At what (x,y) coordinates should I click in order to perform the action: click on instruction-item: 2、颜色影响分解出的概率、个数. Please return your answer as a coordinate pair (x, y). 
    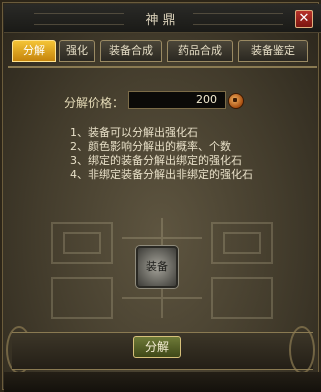
    Looking at the image, I should click on (150, 146).